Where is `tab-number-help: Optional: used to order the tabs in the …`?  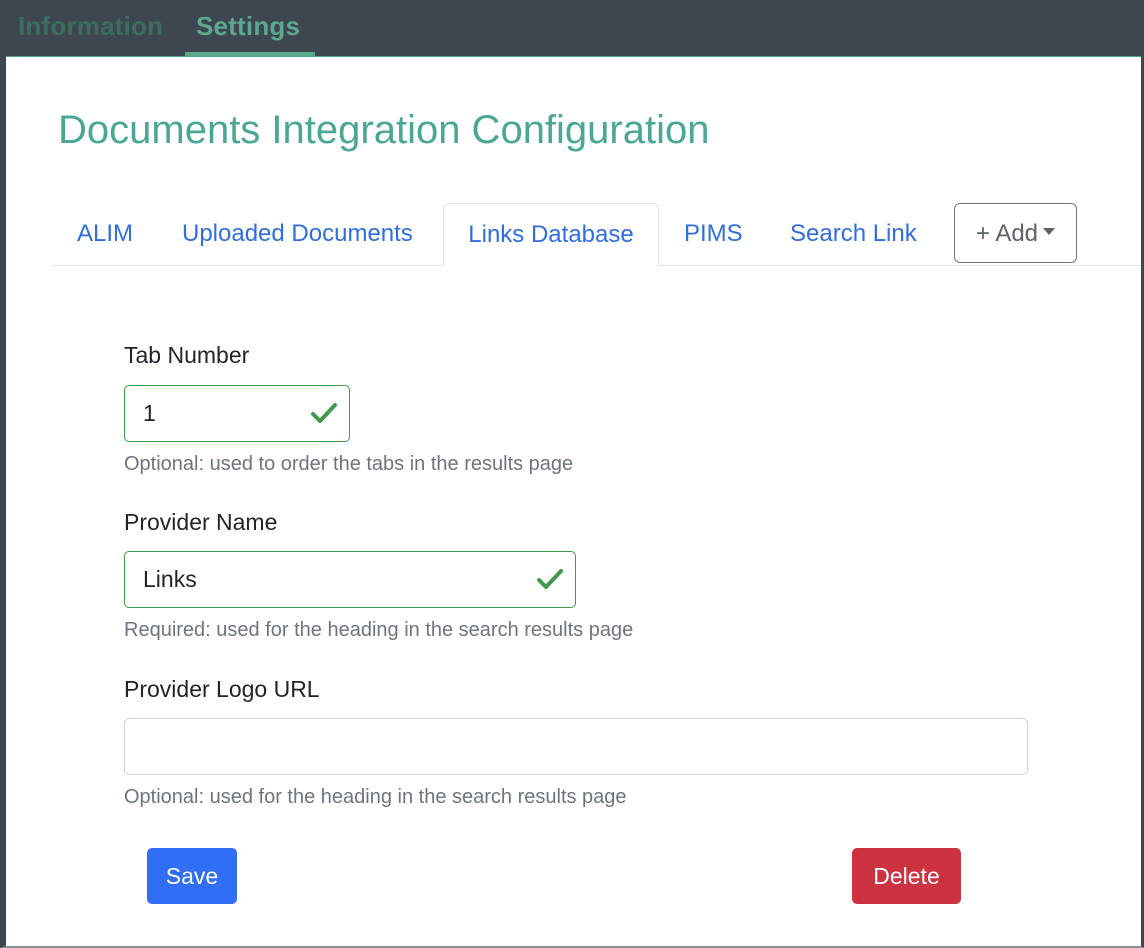 tab-number-help: Optional: used to order the tabs in the … is located at coordinates (349, 464).